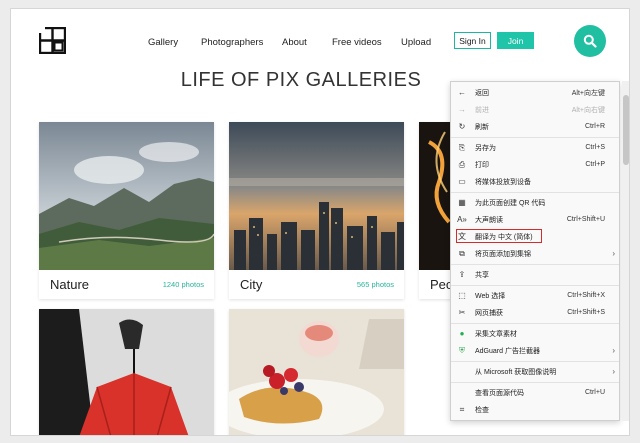  What do you see at coordinates (183, 284) in the screenshot?
I see `card-count-nature: 1240 photos` at bounding box center [183, 284].